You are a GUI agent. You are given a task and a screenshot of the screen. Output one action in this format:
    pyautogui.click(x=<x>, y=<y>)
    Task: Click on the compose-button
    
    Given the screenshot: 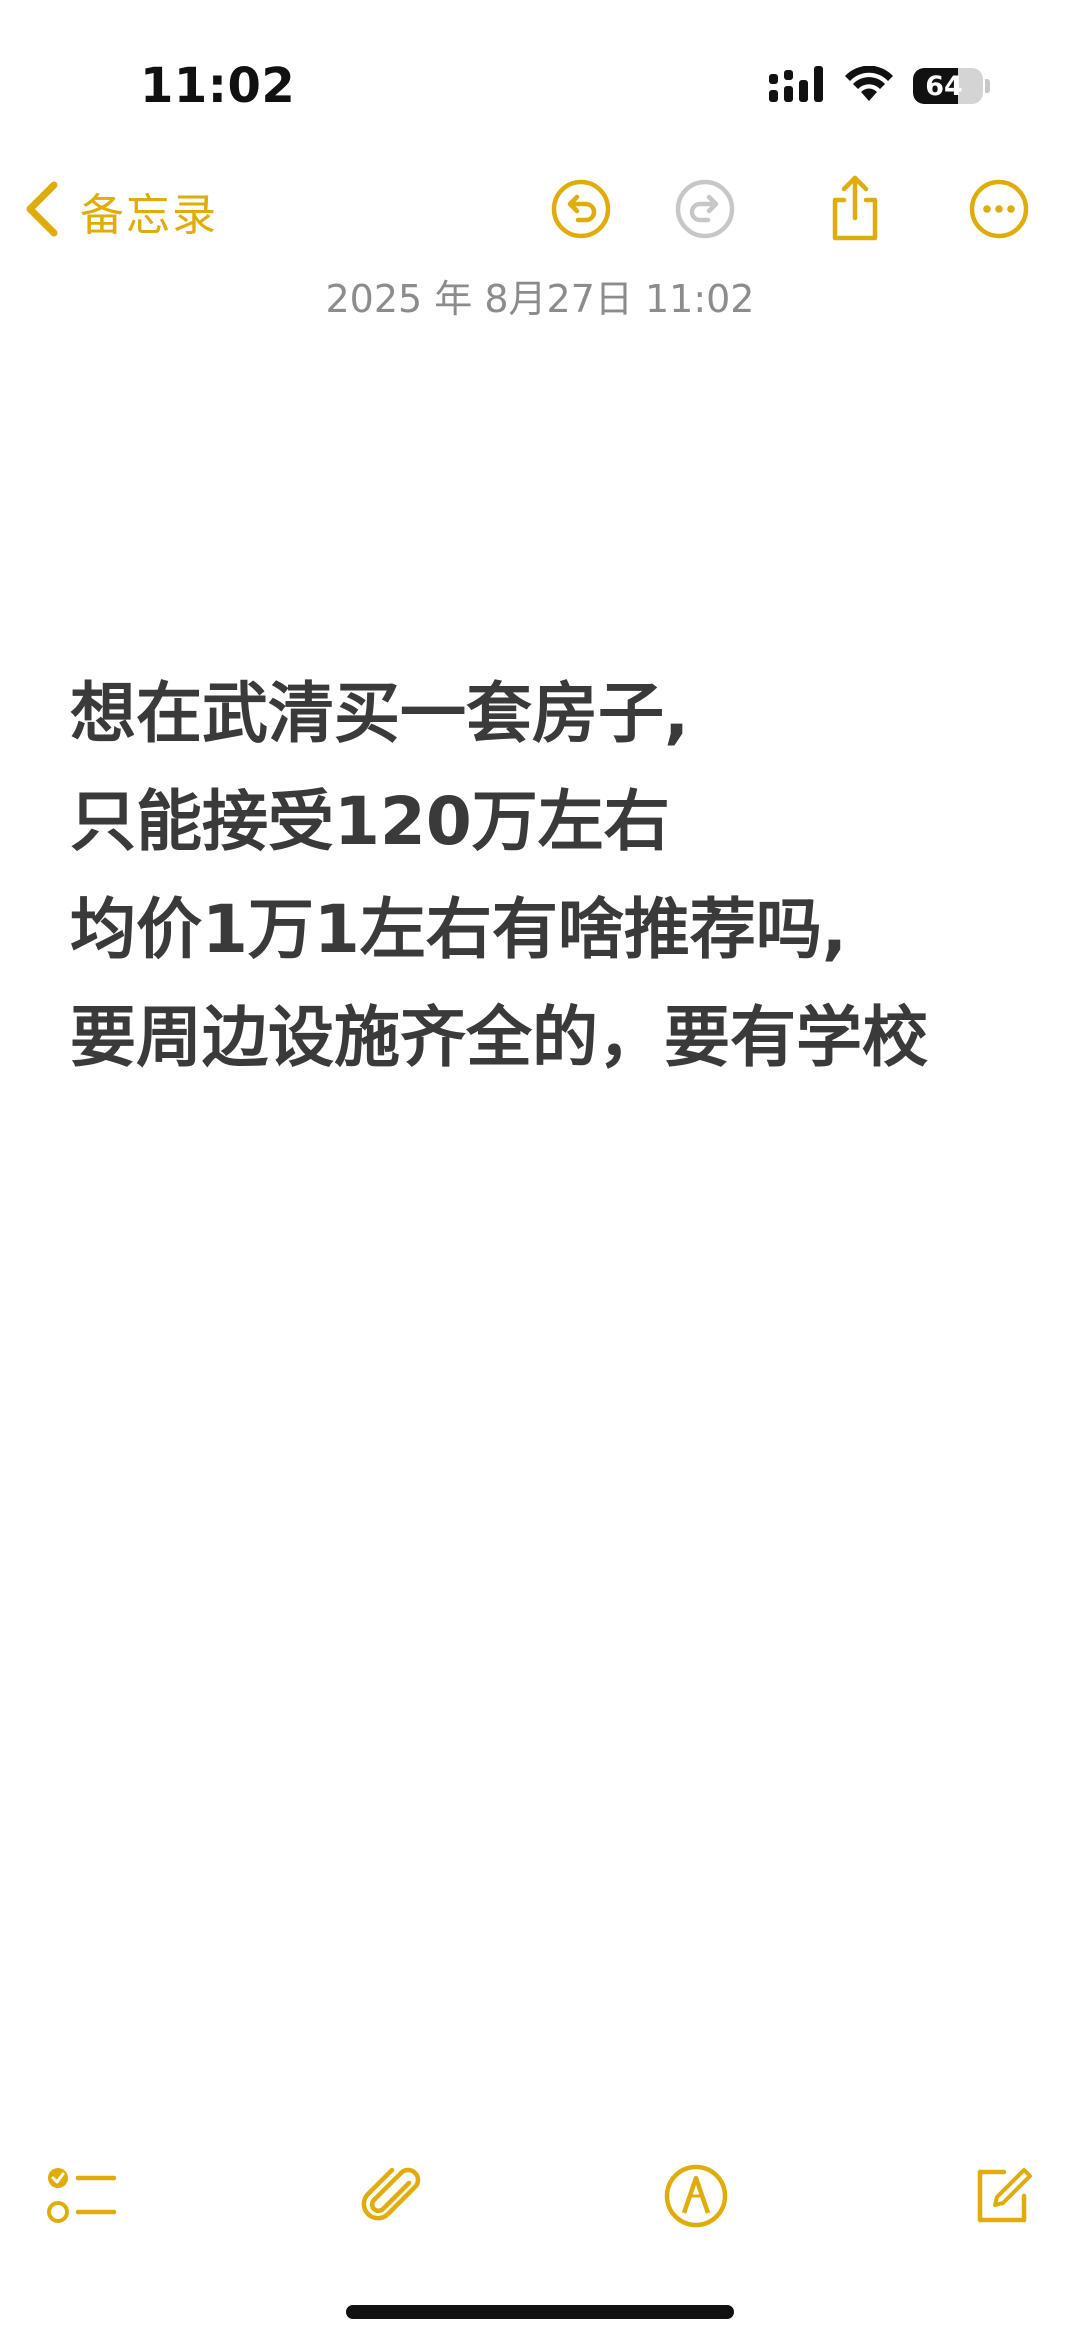 What is the action you would take?
    pyautogui.click(x=1002, y=2198)
    